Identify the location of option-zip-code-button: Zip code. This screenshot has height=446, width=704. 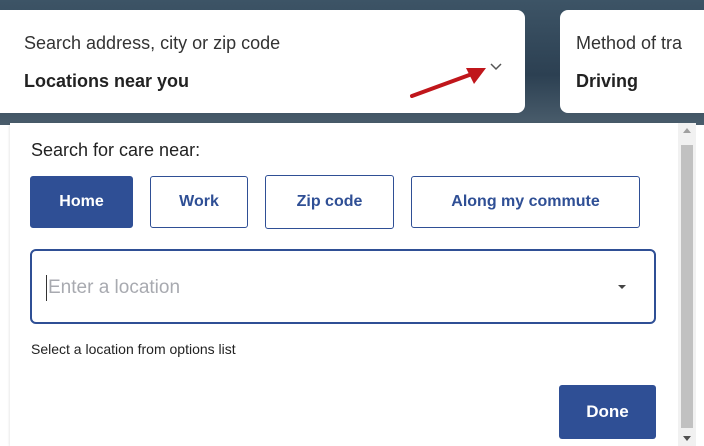
(329, 202).